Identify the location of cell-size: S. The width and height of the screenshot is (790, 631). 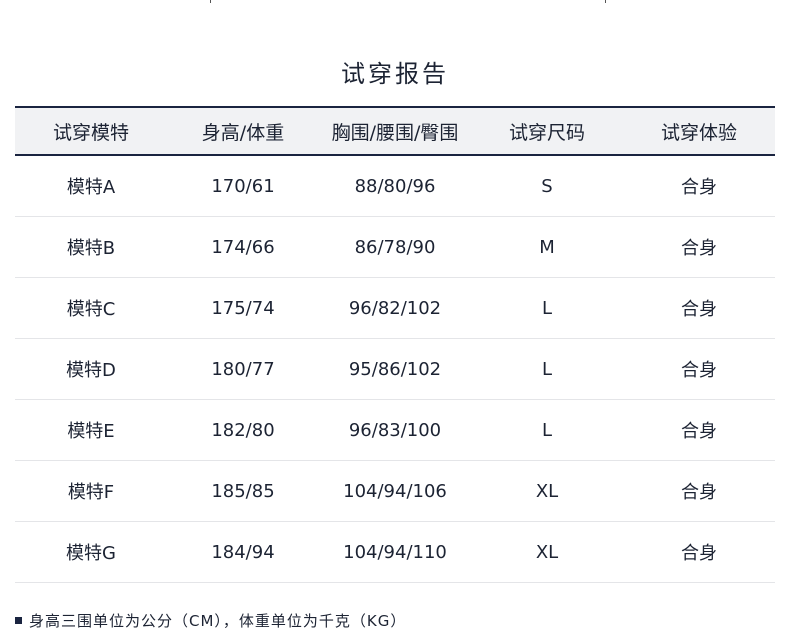
(547, 186).